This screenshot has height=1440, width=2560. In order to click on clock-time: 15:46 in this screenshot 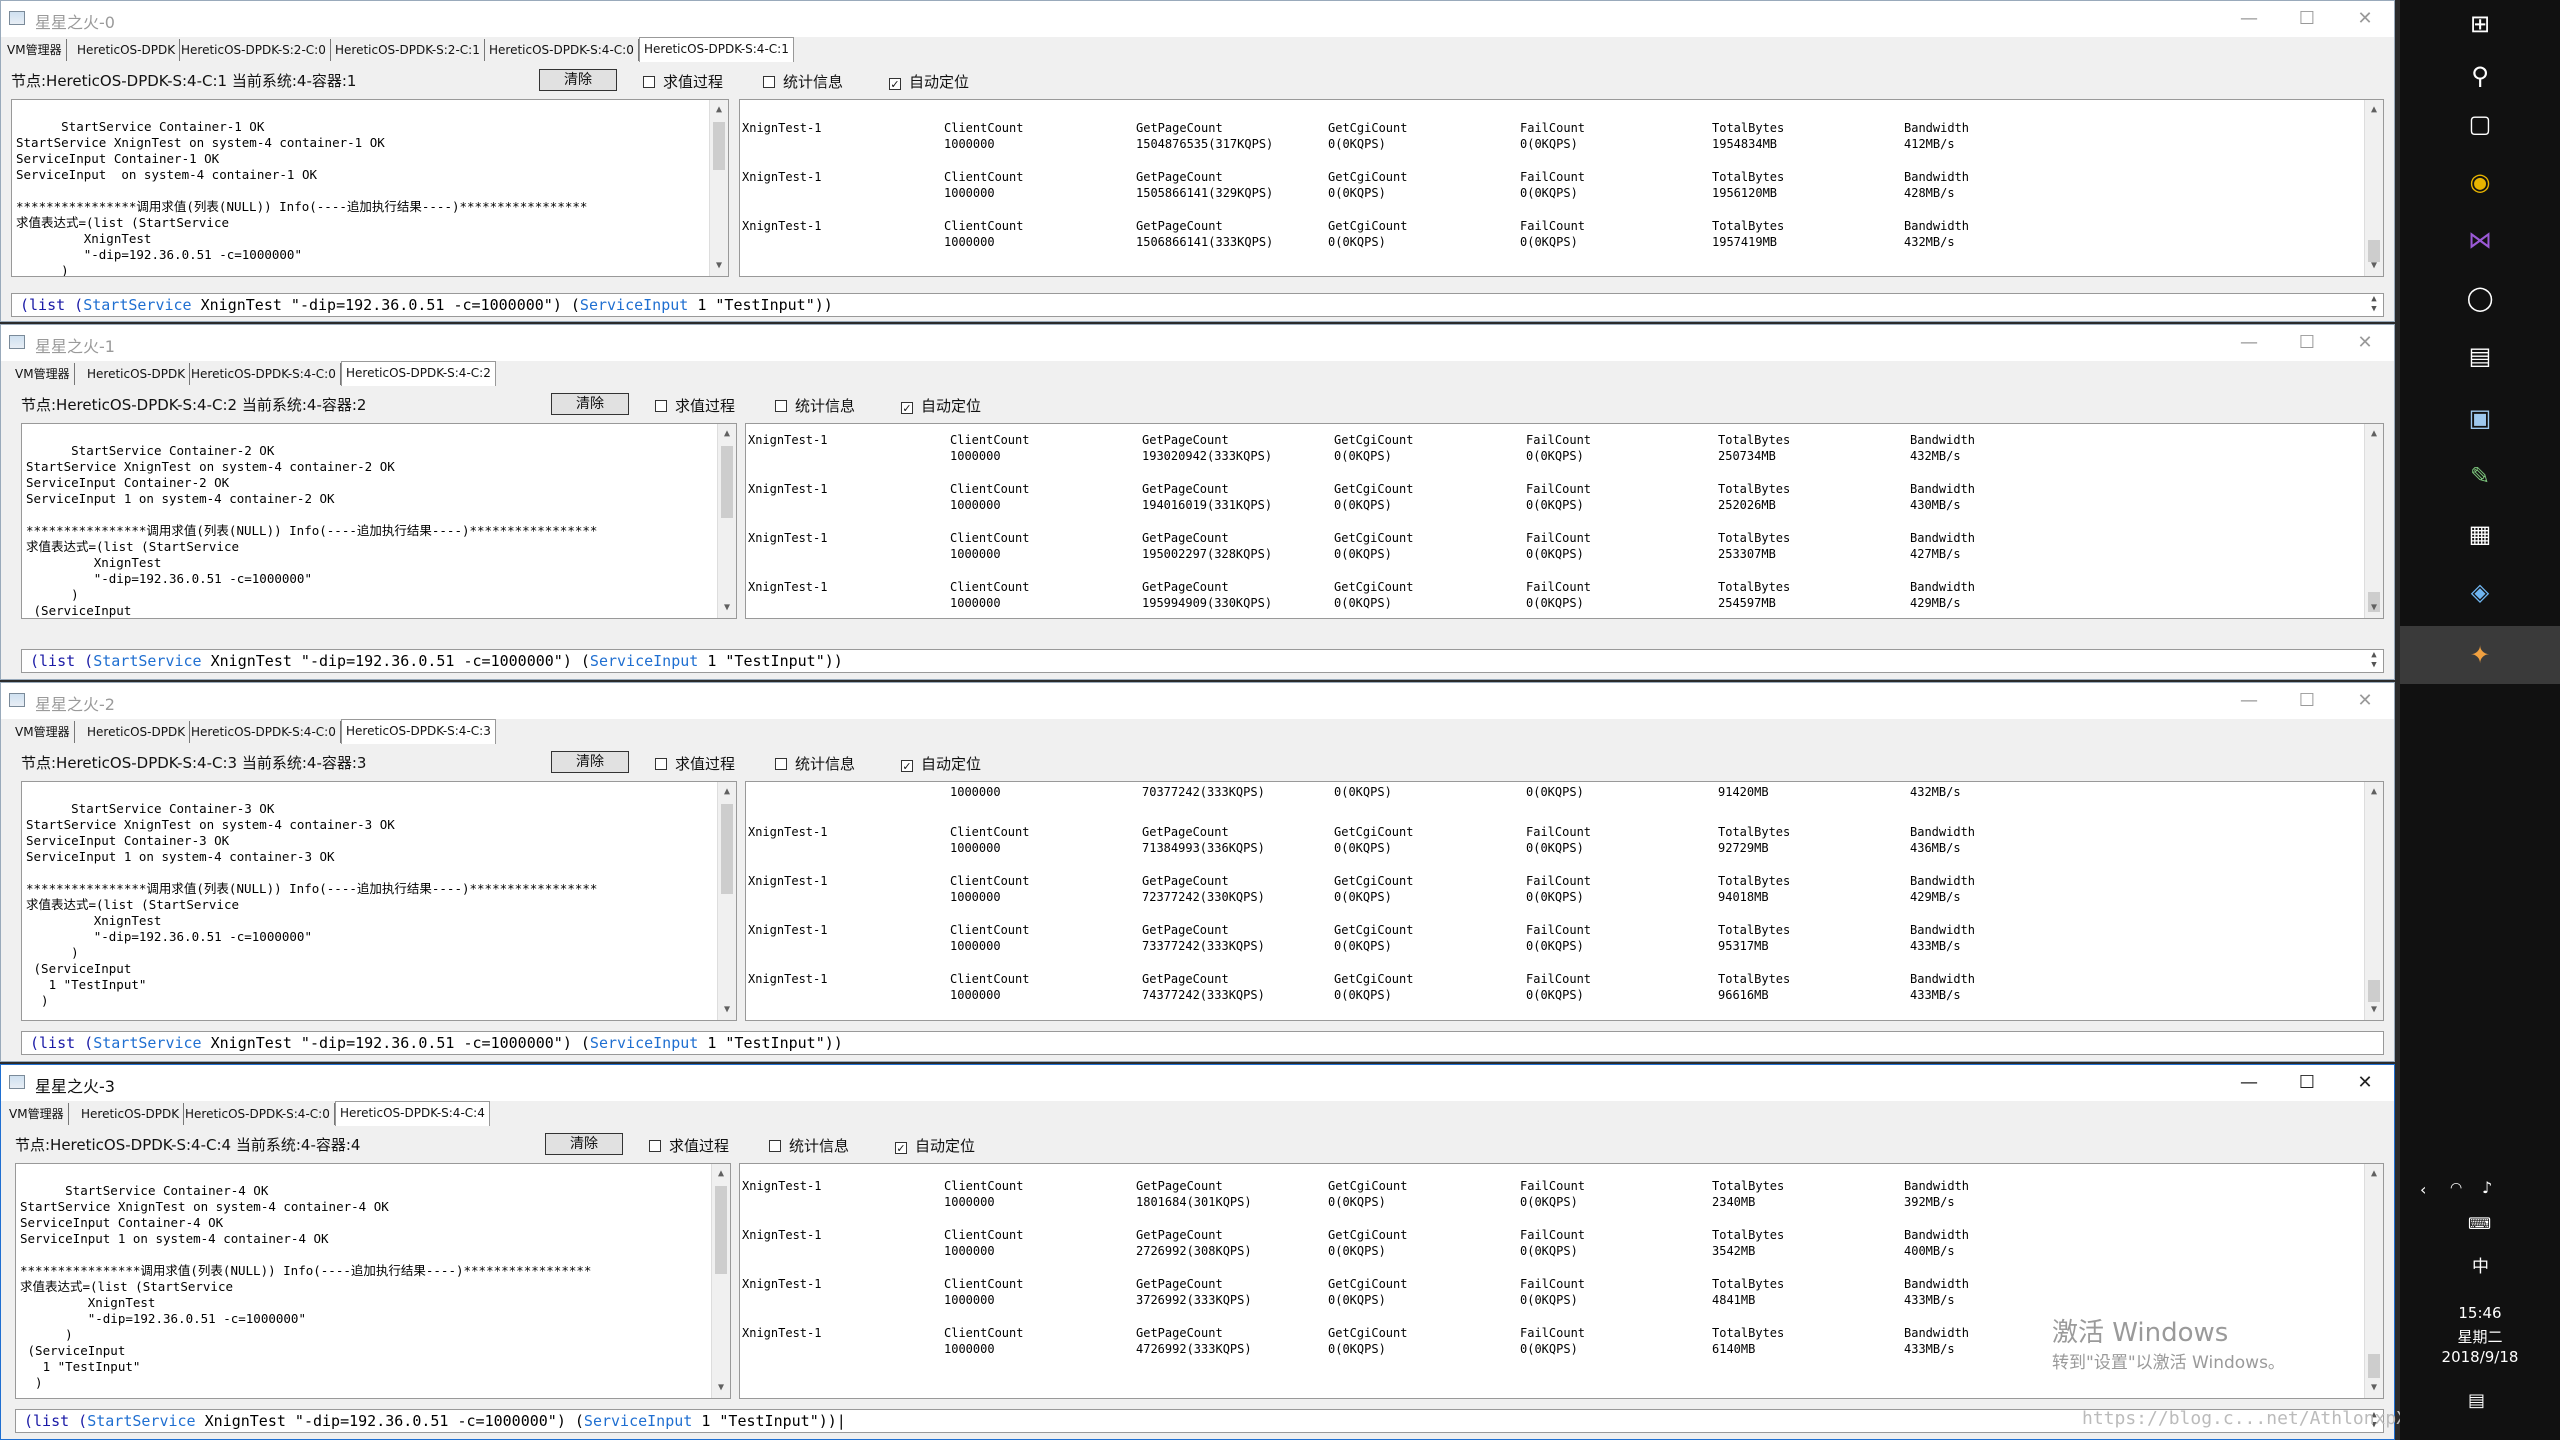, I will do `click(2480, 1313)`.